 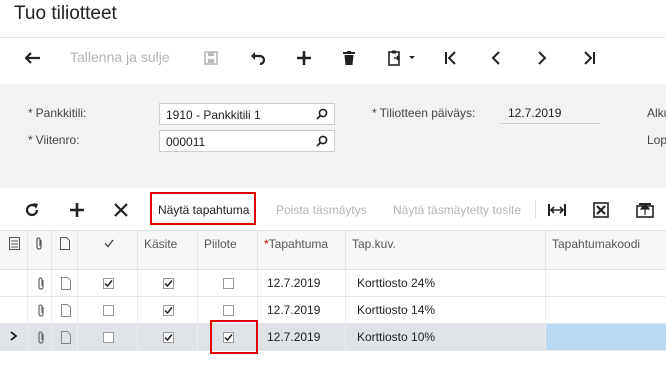 What do you see at coordinates (186, 142) in the screenshot?
I see `reference-value: 000011` at bounding box center [186, 142].